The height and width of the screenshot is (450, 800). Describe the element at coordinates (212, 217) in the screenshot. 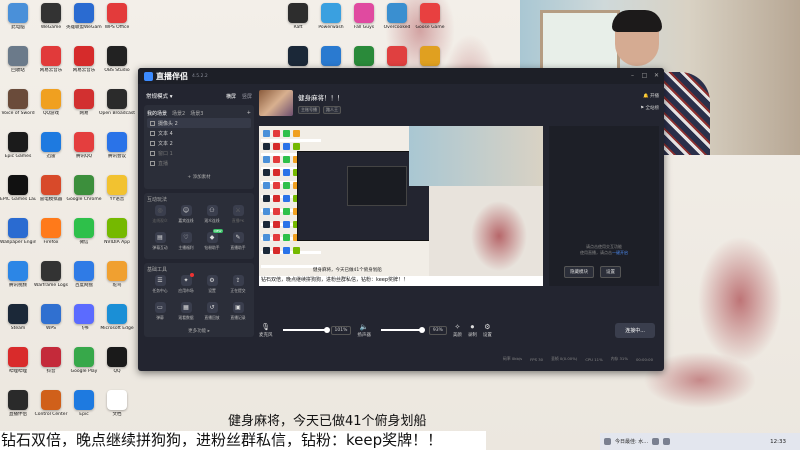

I see `tool-button: ⚇ 观众连线` at that location.